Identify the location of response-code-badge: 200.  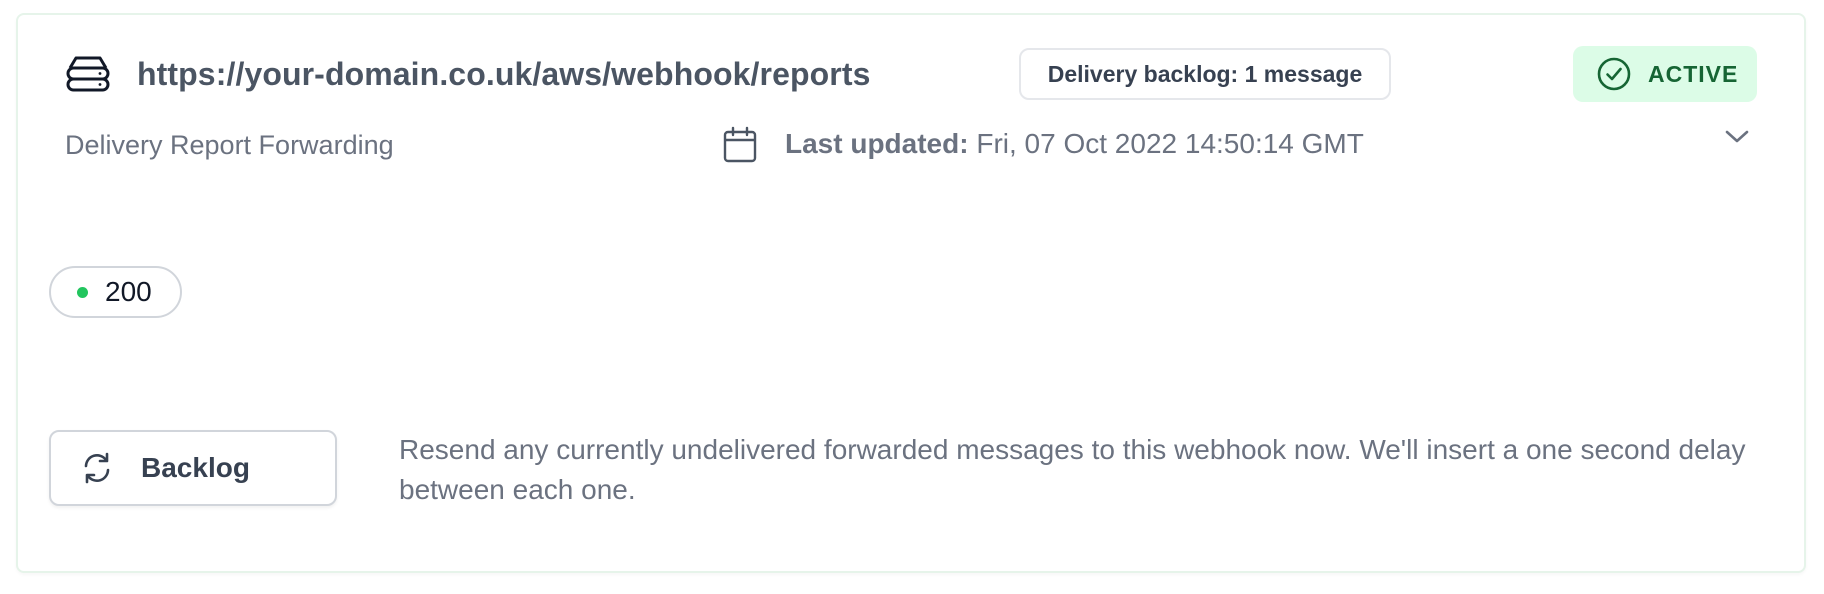
(115, 292).